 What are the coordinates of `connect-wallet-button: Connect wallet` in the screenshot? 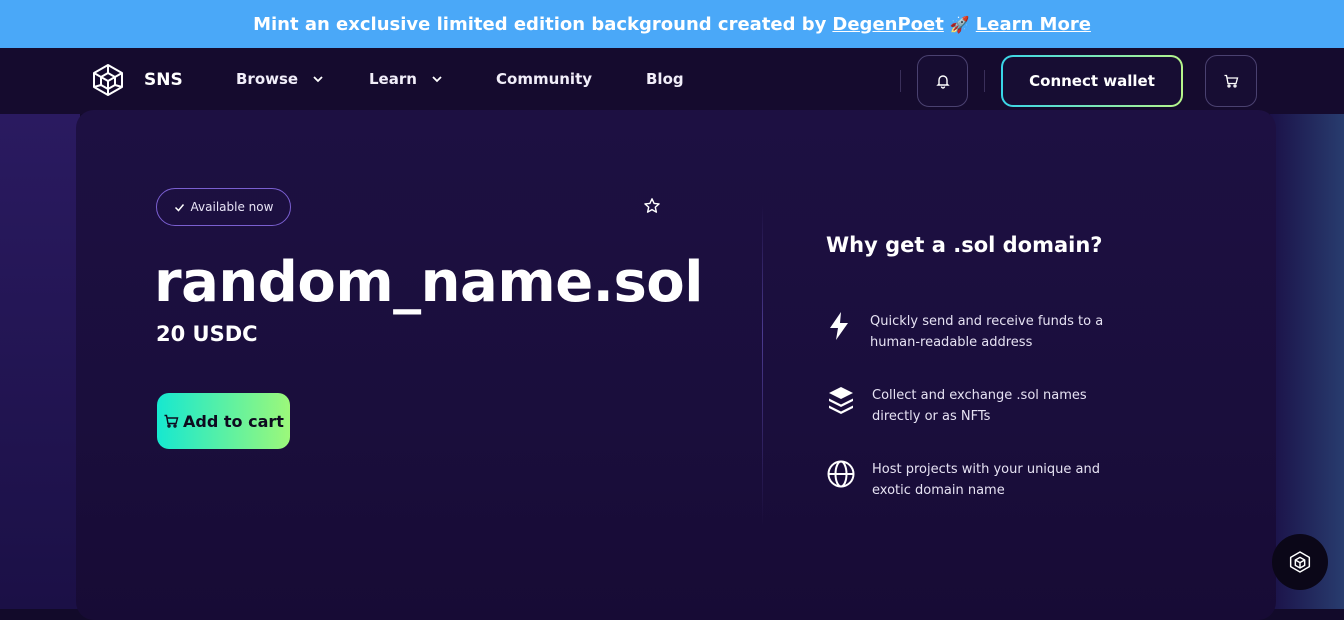 It's located at (1092, 81).